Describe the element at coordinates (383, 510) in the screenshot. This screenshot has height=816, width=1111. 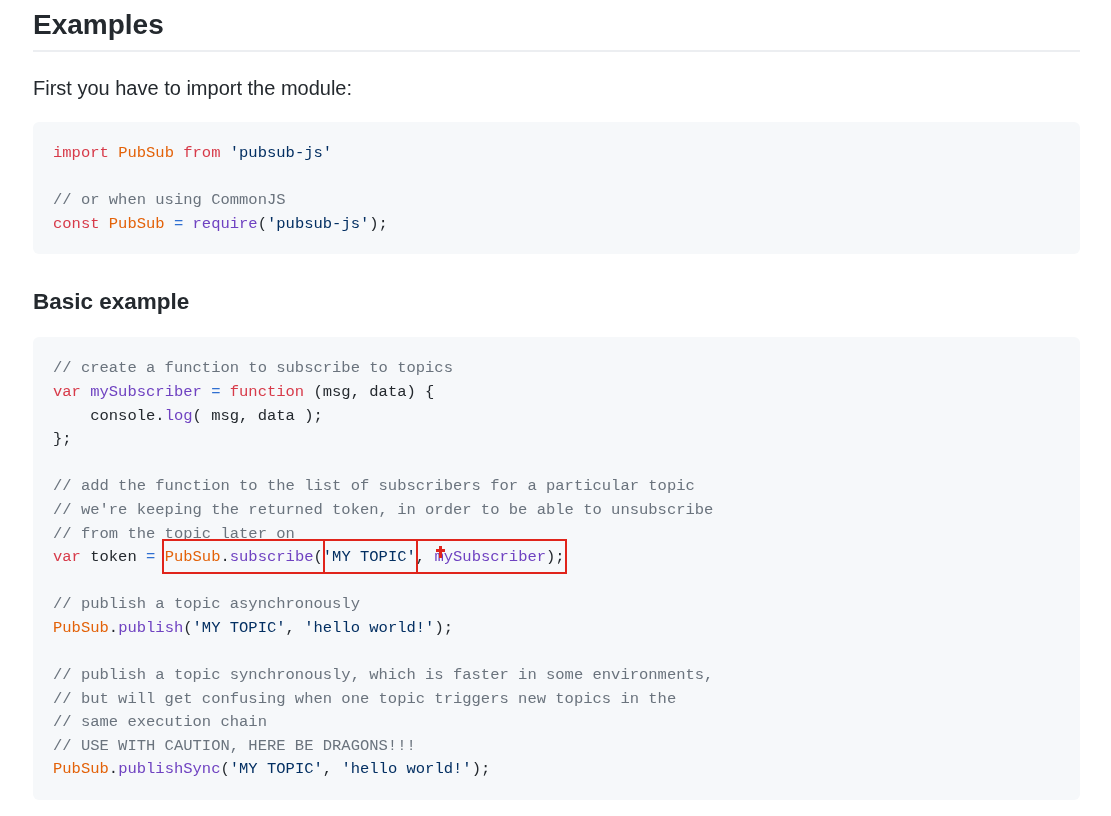
I see `code-line: // we're keeping the returned token, in order to be able to unsubscribe` at that location.